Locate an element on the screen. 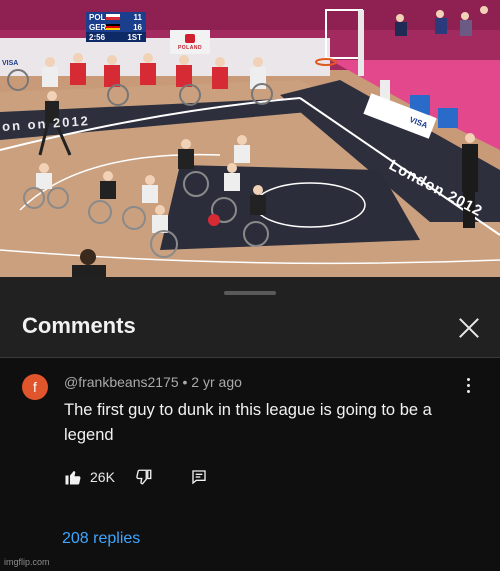 This screenshot has width=500, height=571. drag-handle is located at coordinates (250, 293).